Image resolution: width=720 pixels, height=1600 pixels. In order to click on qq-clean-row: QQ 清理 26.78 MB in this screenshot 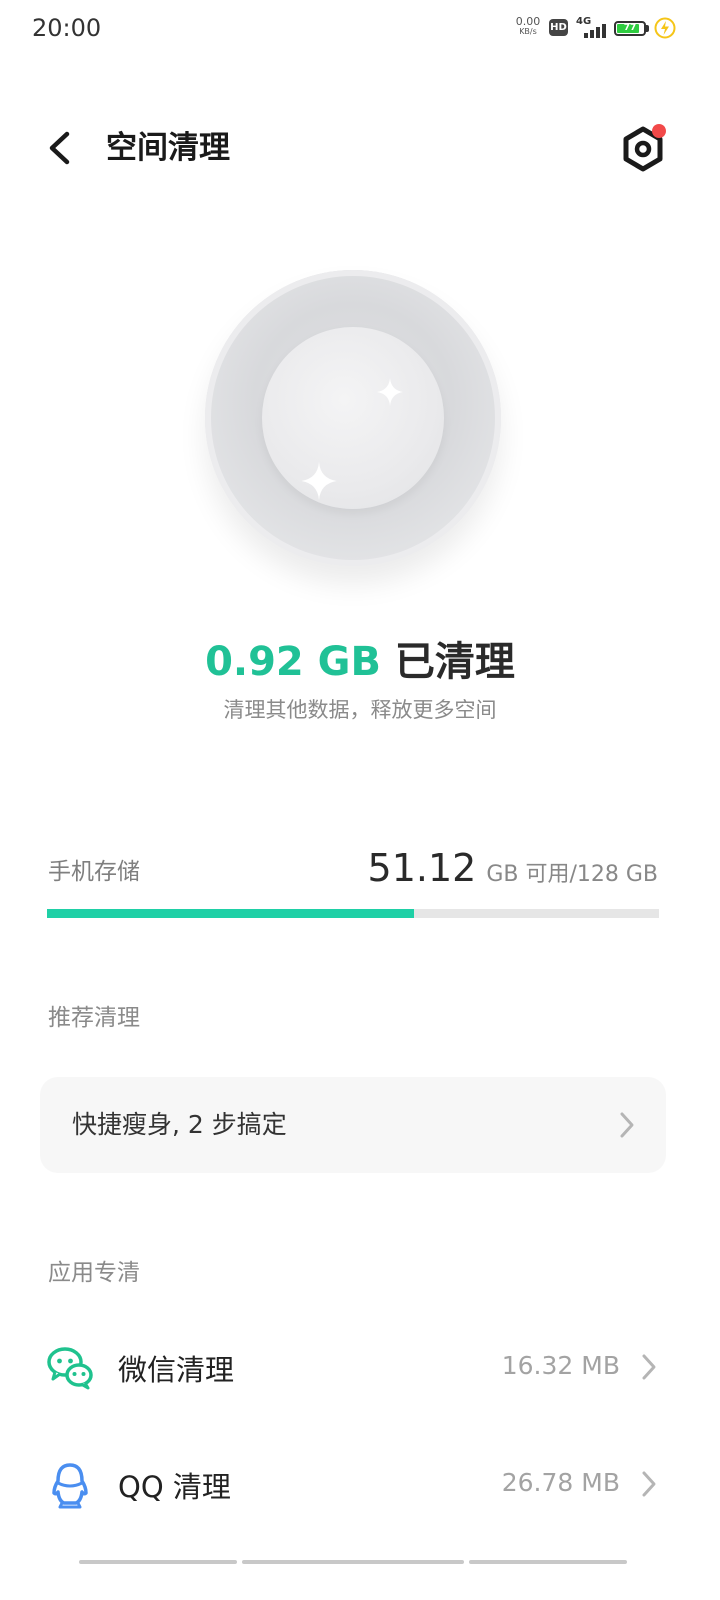, I will do `click(360, 1484)`.